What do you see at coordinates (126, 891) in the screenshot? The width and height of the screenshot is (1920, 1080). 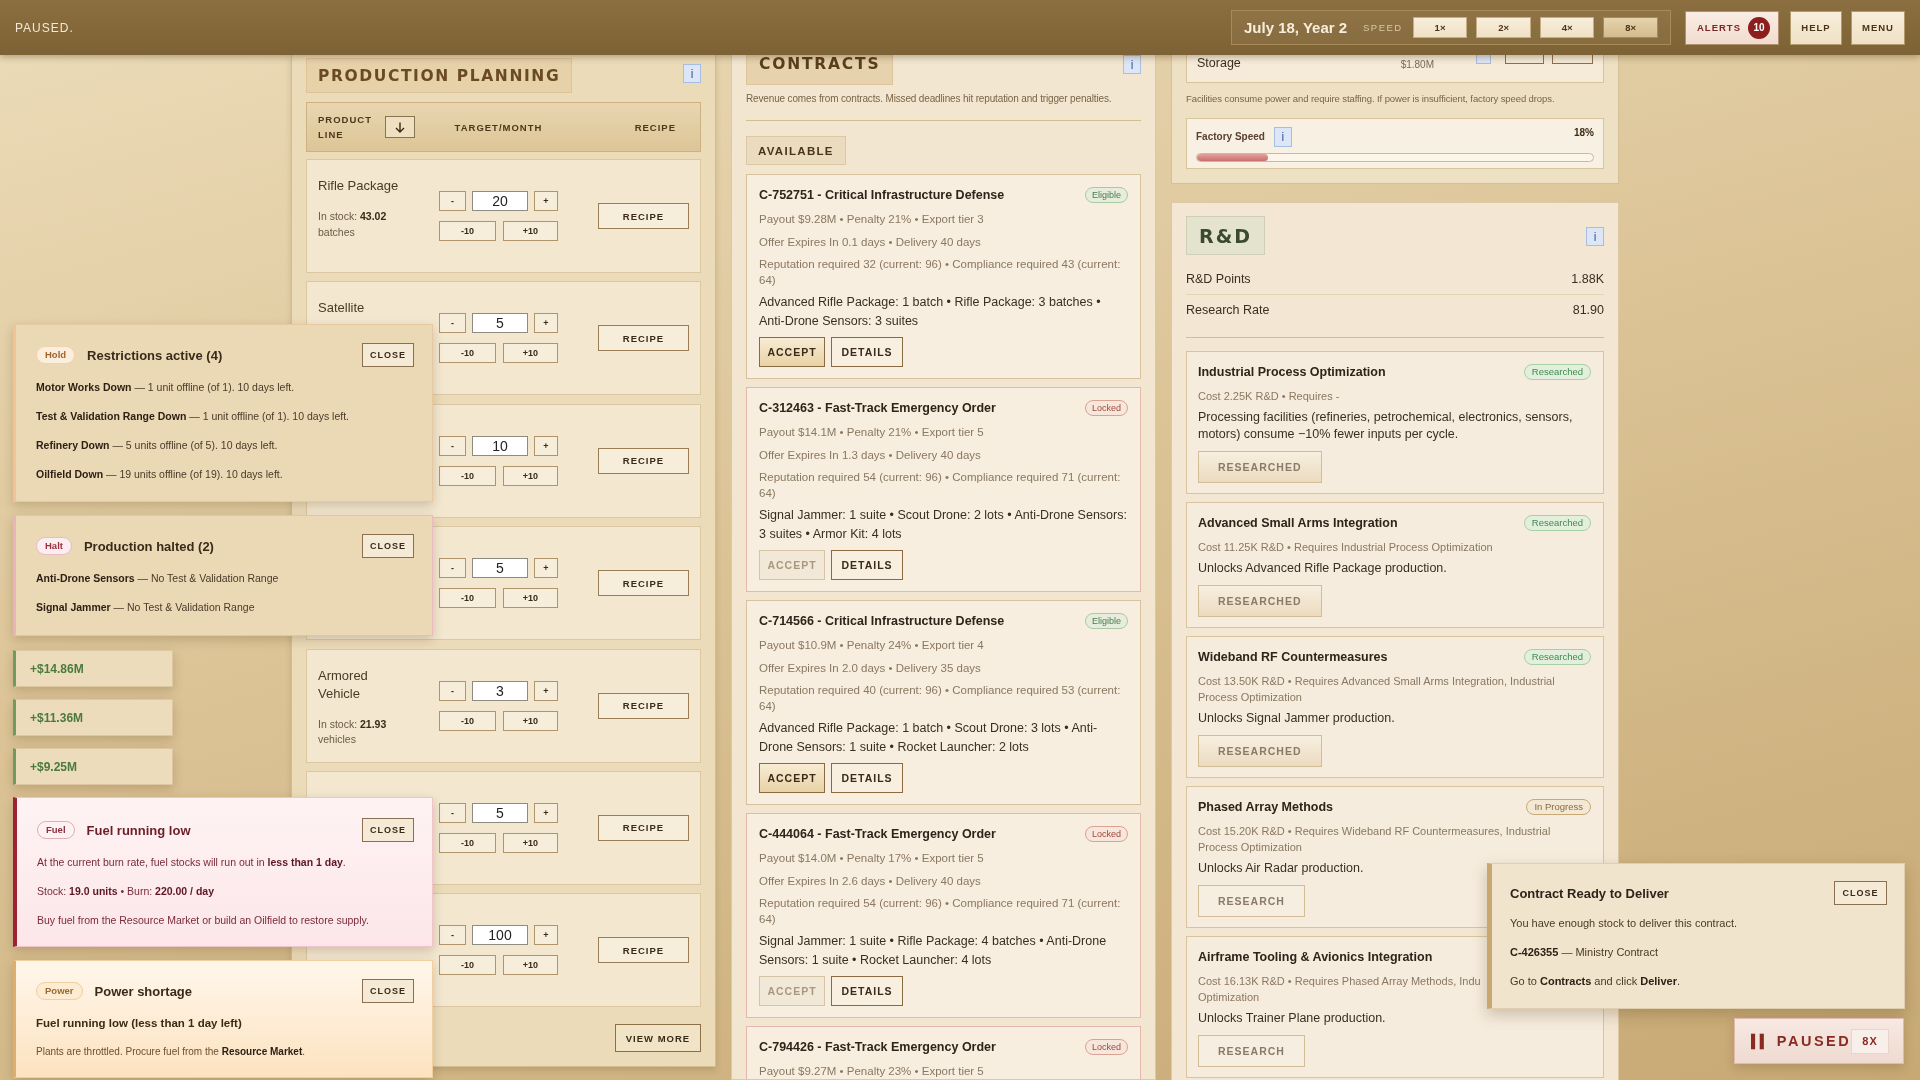 I see `toast-text: Stock: 19.0 units • Burn: 220.00 / day` at bounding box center [126, 891].